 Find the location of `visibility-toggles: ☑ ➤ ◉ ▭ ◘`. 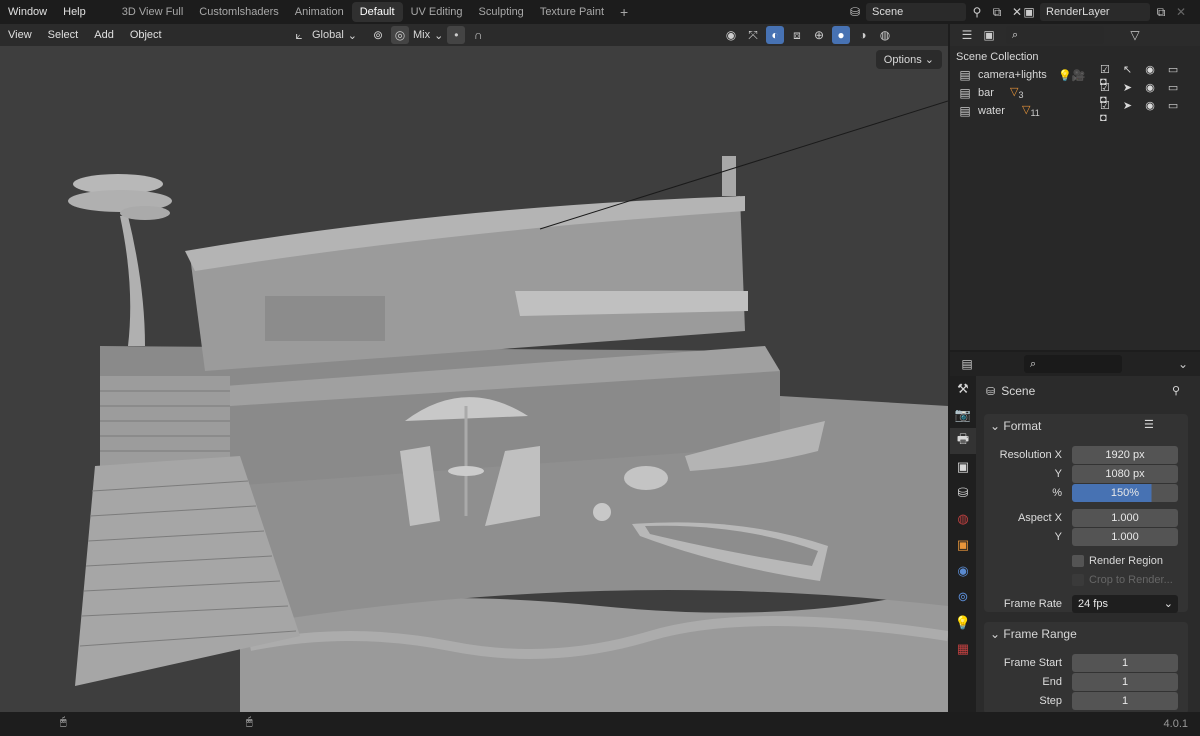

visibility-toggles: ☑ ➤ ◉ ▭ ◘ is located at coordinates (1150, 111).